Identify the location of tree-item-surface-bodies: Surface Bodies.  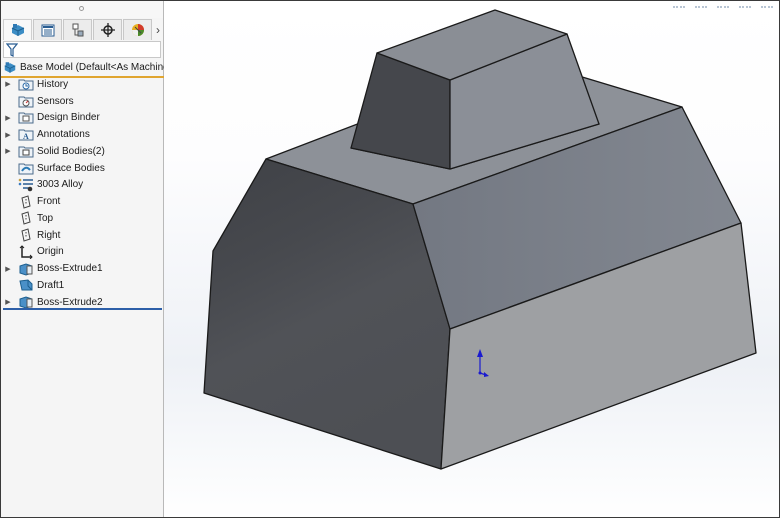
(82, 168).